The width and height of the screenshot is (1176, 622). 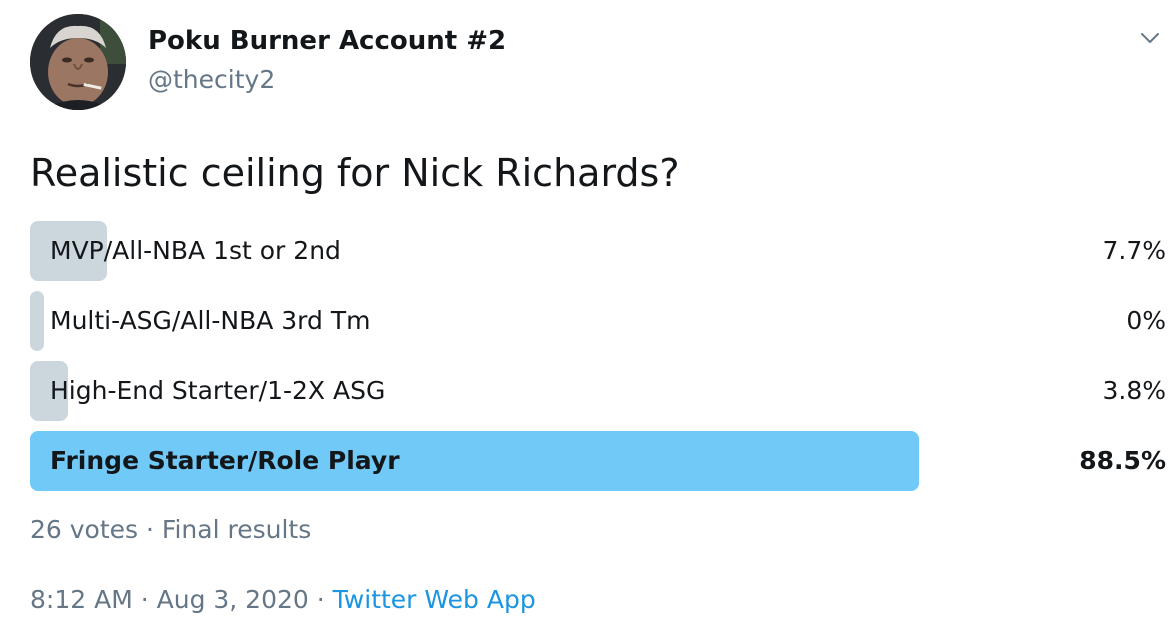 I want to click on poll-option-percent: 3.8%, so click(x=1134, y=390).